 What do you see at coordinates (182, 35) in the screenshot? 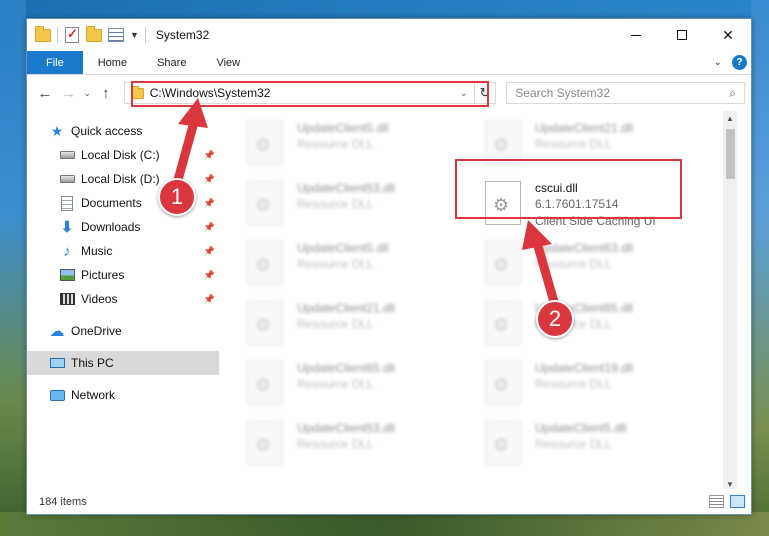
I see `window-title: System32` at bounding box center [182, 35].